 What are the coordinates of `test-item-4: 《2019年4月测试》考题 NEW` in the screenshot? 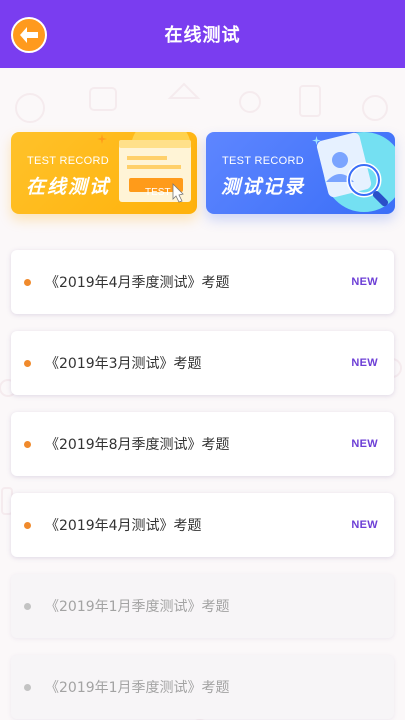 It's located at (202, 525).